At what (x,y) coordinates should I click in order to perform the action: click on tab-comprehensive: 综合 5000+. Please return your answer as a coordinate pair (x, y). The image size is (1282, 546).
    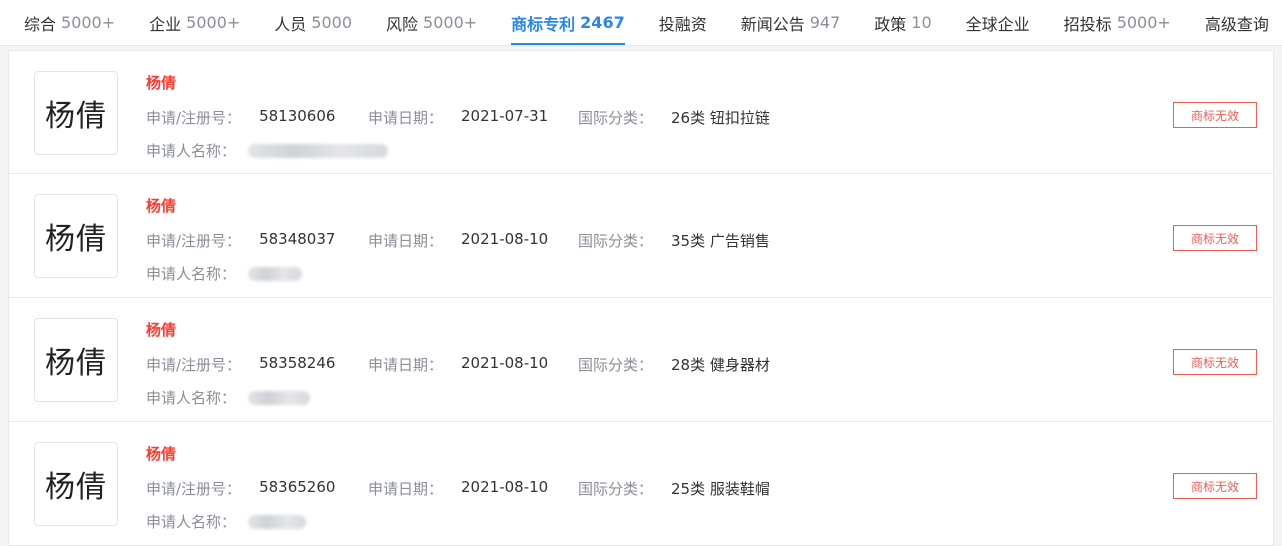
    Looking at the image, I should click on (69, 22).